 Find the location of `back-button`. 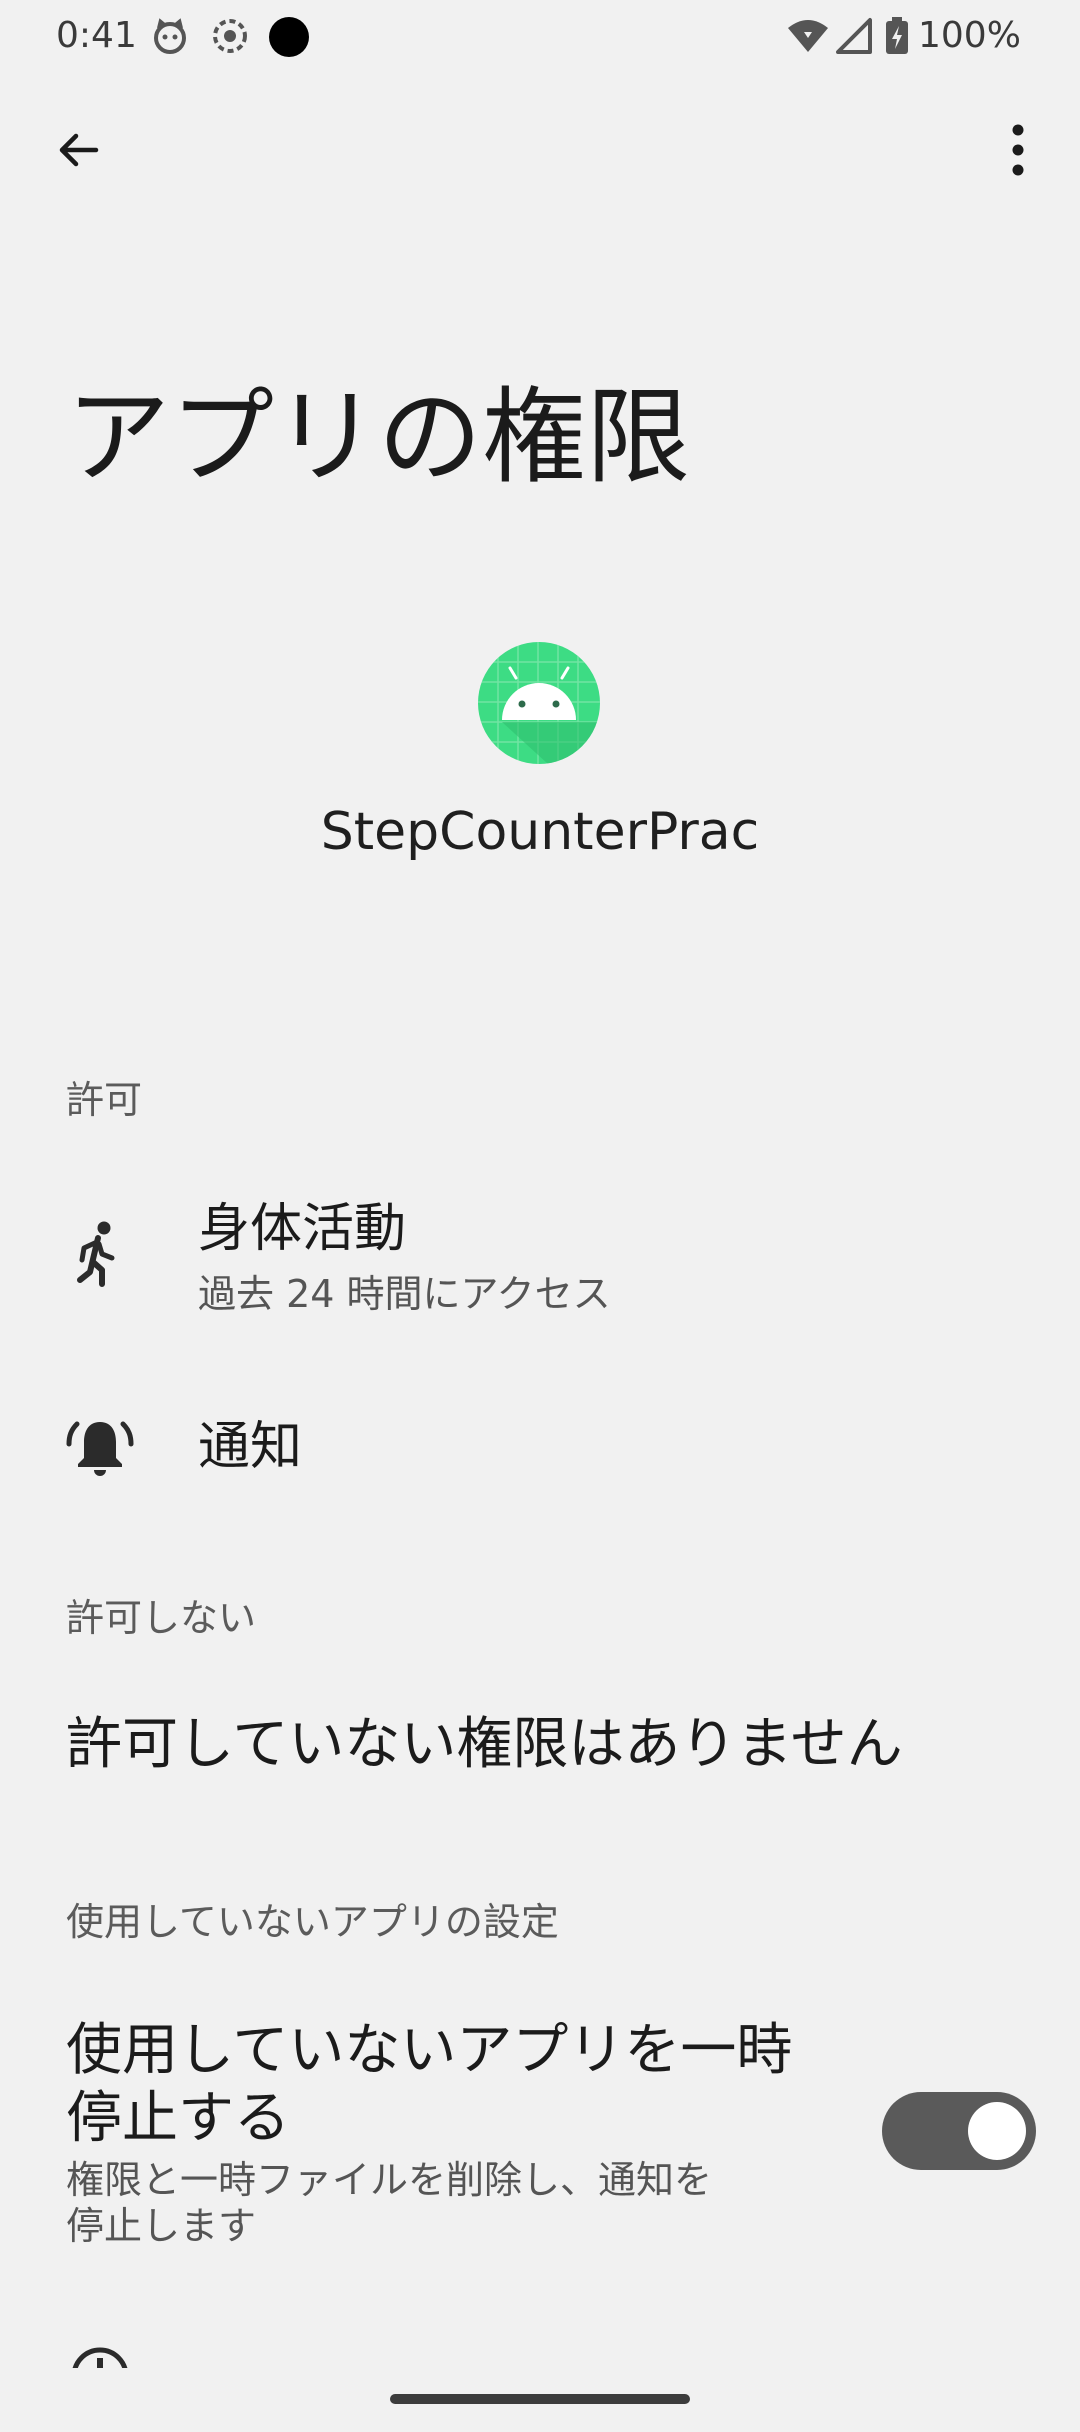

back-button is located at coordinates (78, 150).